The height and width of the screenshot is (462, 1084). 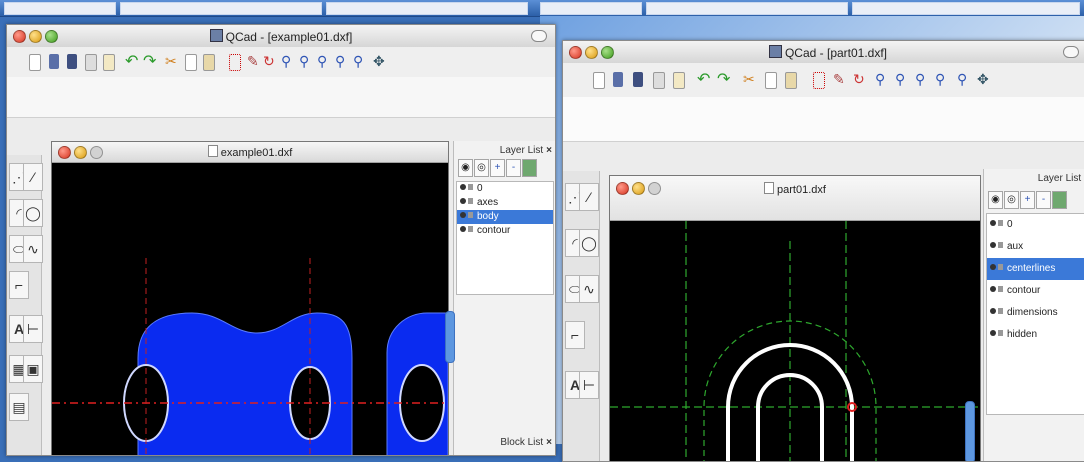 I want to click on edit-layer-icon, so click(x=529, y=168).